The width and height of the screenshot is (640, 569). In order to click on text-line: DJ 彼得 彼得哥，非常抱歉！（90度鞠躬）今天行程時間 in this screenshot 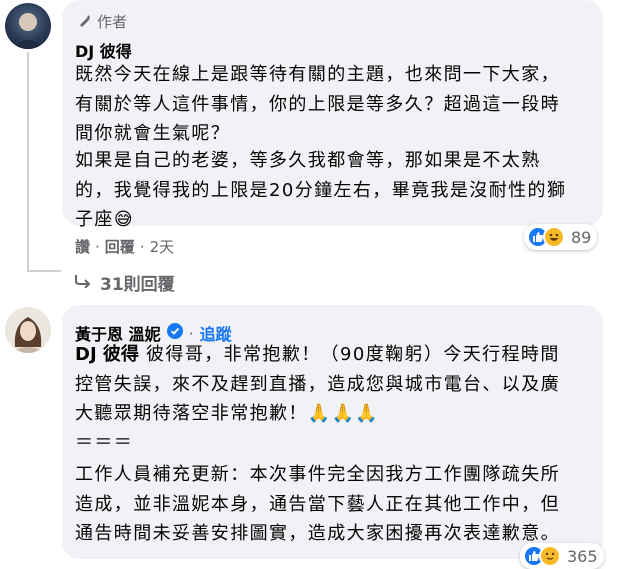, I will do `click(335, 355)`.